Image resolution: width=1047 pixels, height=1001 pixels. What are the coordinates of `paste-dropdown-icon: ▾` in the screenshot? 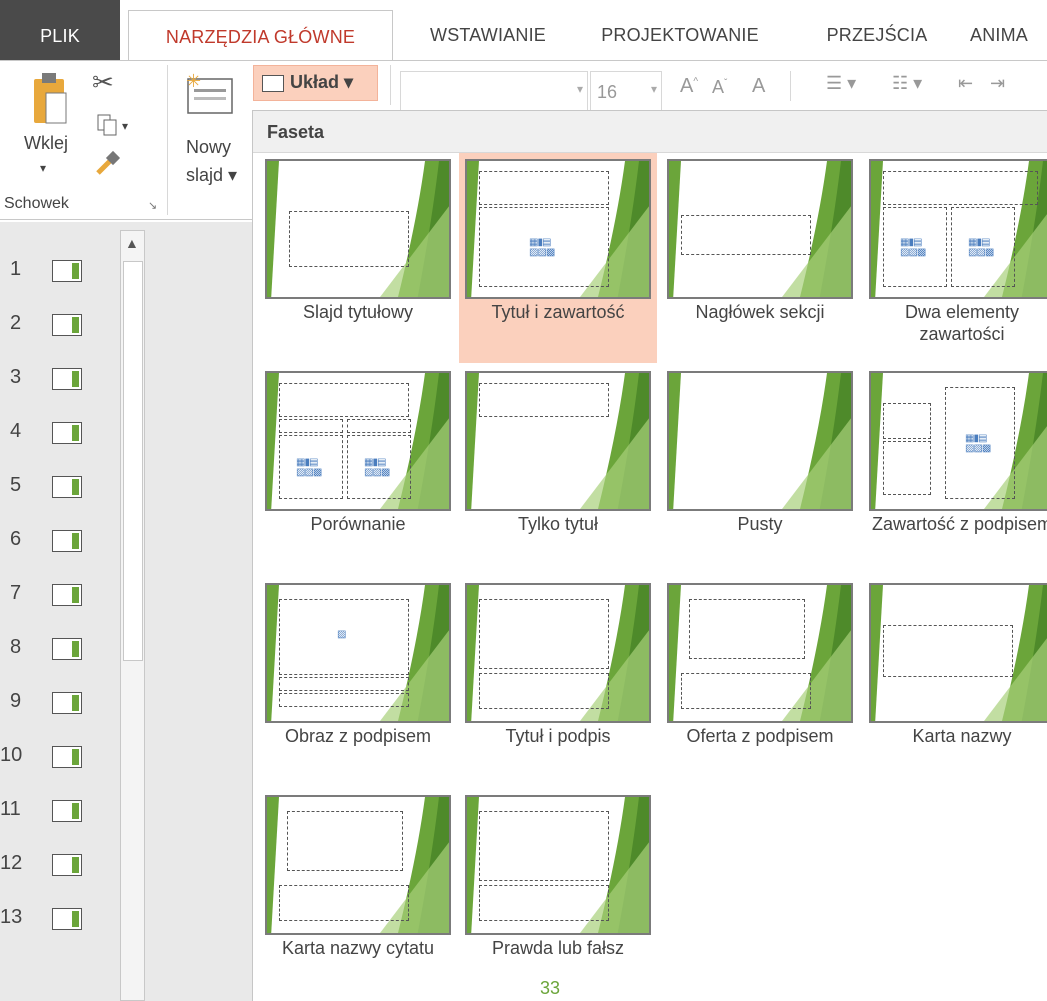 It's located at (43, 168).